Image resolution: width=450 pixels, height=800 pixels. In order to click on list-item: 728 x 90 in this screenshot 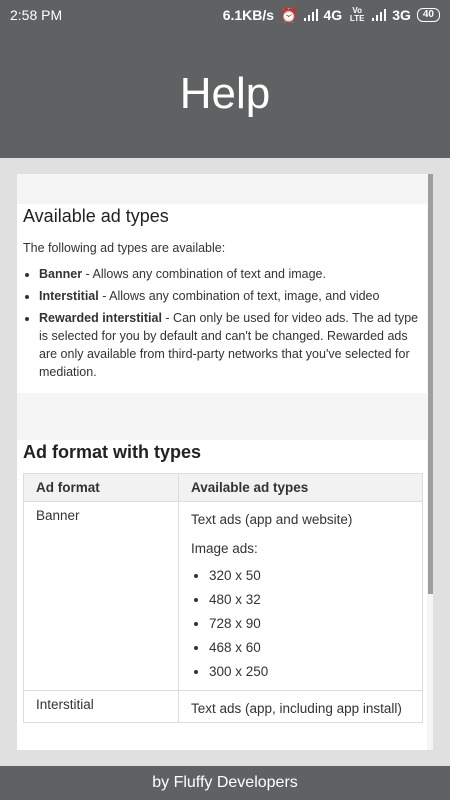, I will do `click(309, 624)`.